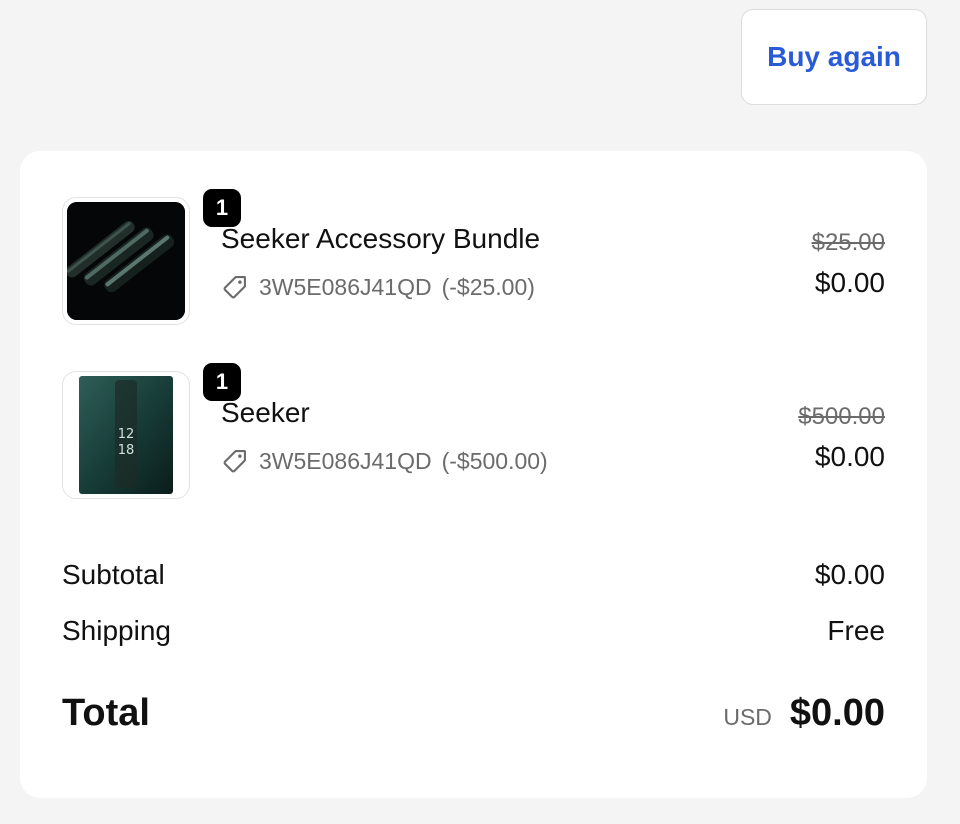  Describe the element at coordinates (856, 630) in the screenshot. I see `shipping-value: Free` at that location.